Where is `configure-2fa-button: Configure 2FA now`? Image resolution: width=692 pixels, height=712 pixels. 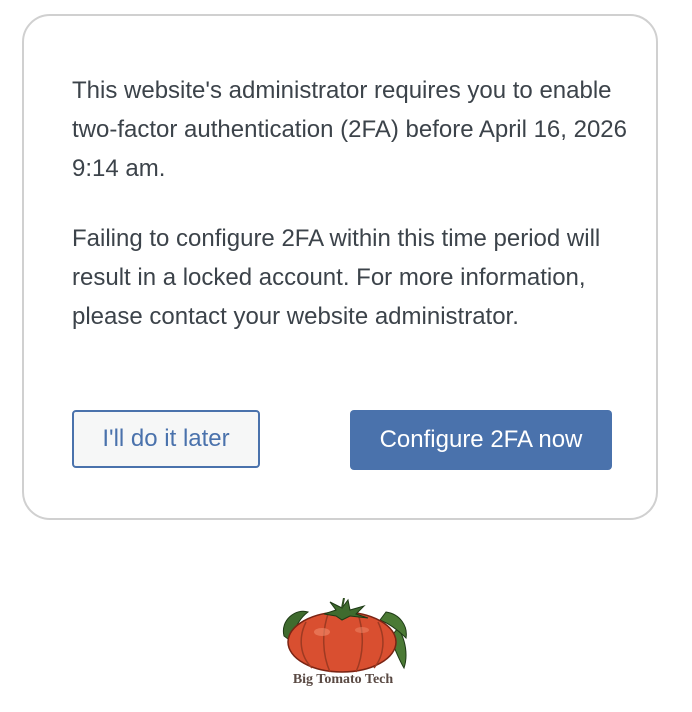
configure-2fa-button: Configure 2FA now is located at coordinates (481, 440).